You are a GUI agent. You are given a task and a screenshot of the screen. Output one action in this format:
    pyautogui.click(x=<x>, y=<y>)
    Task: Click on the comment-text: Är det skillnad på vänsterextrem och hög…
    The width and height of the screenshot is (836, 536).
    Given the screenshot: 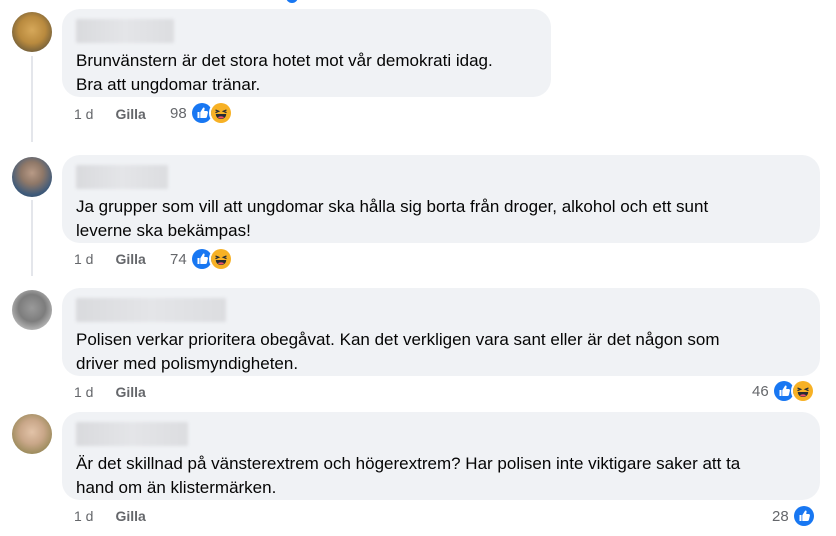 What is the action you would take?
    pyautogui.click(x=408, y=475)
    